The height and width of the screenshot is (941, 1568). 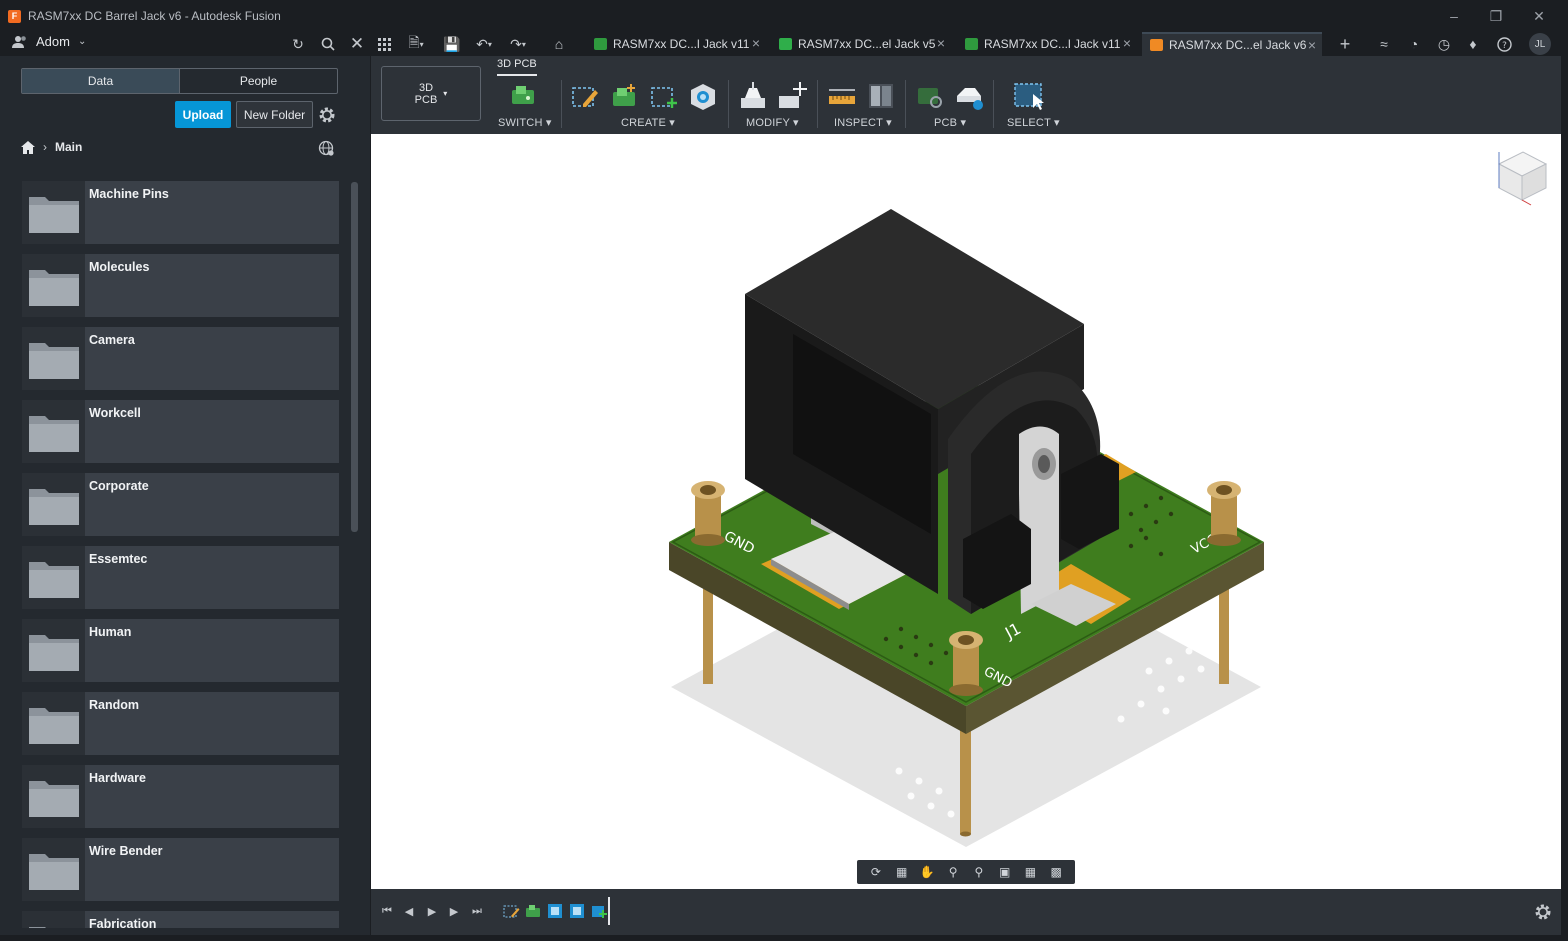 I want to click on tab-data: Data, so click(x=100, y=81).